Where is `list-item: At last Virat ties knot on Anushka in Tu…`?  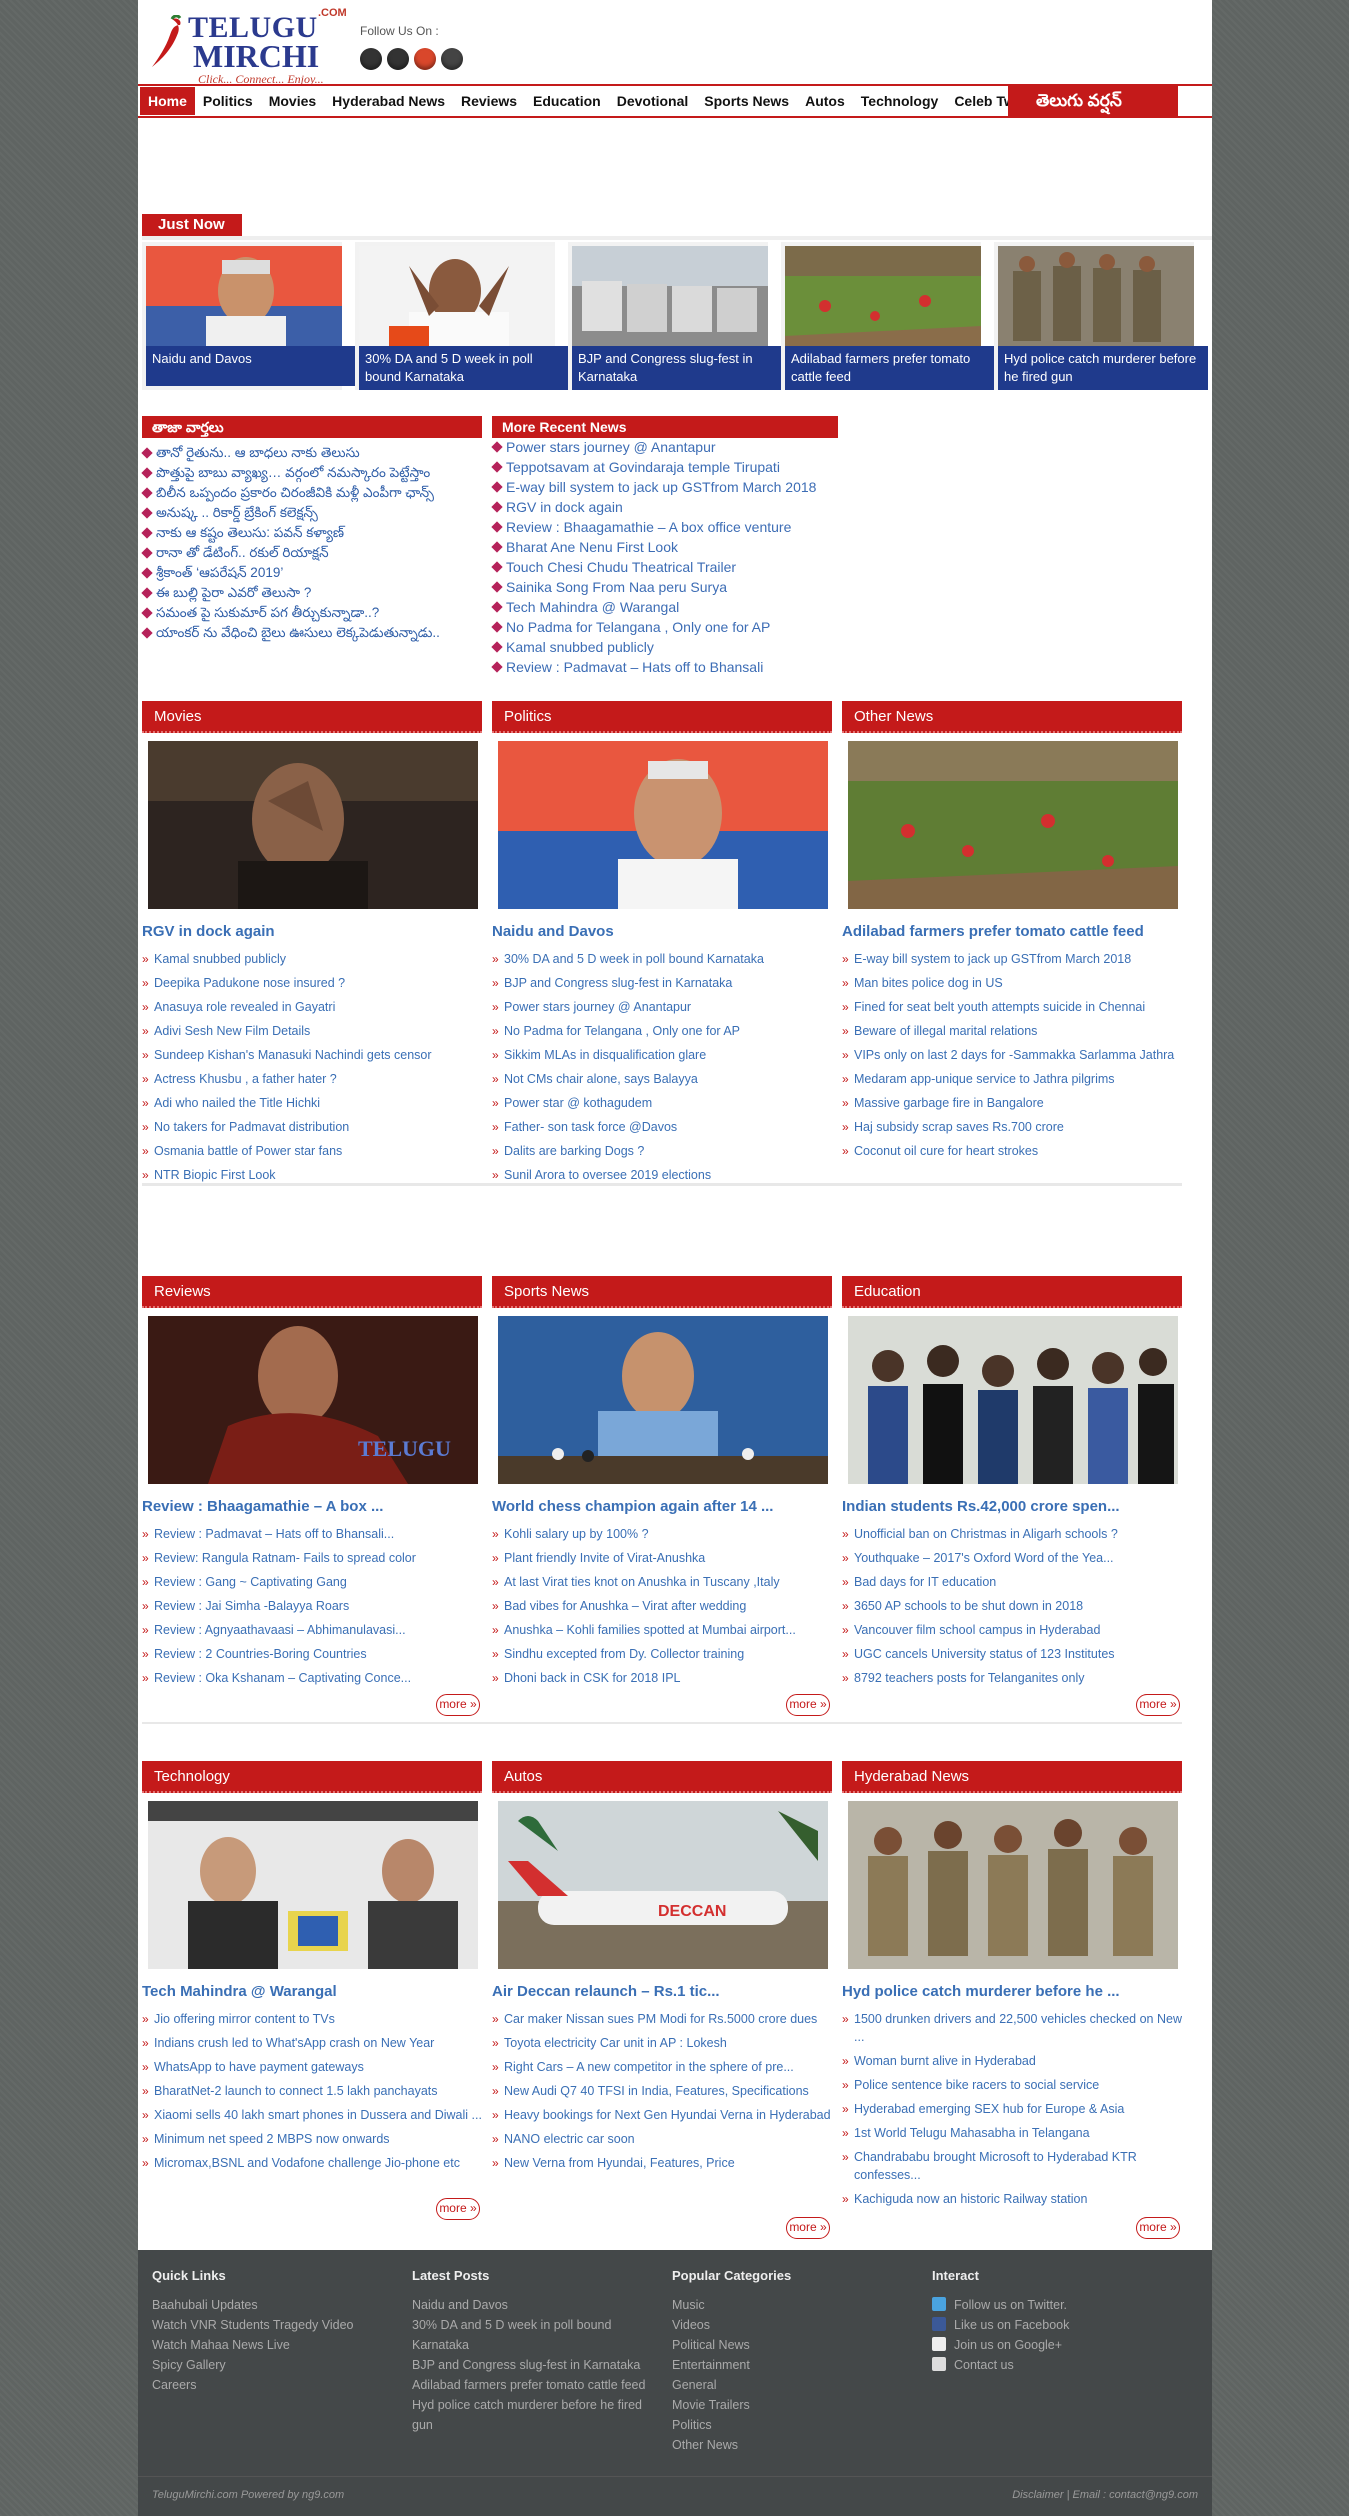 list-item: At last Virat ties knot on Anushka in Tu… is located at coordinates (662, 1582).